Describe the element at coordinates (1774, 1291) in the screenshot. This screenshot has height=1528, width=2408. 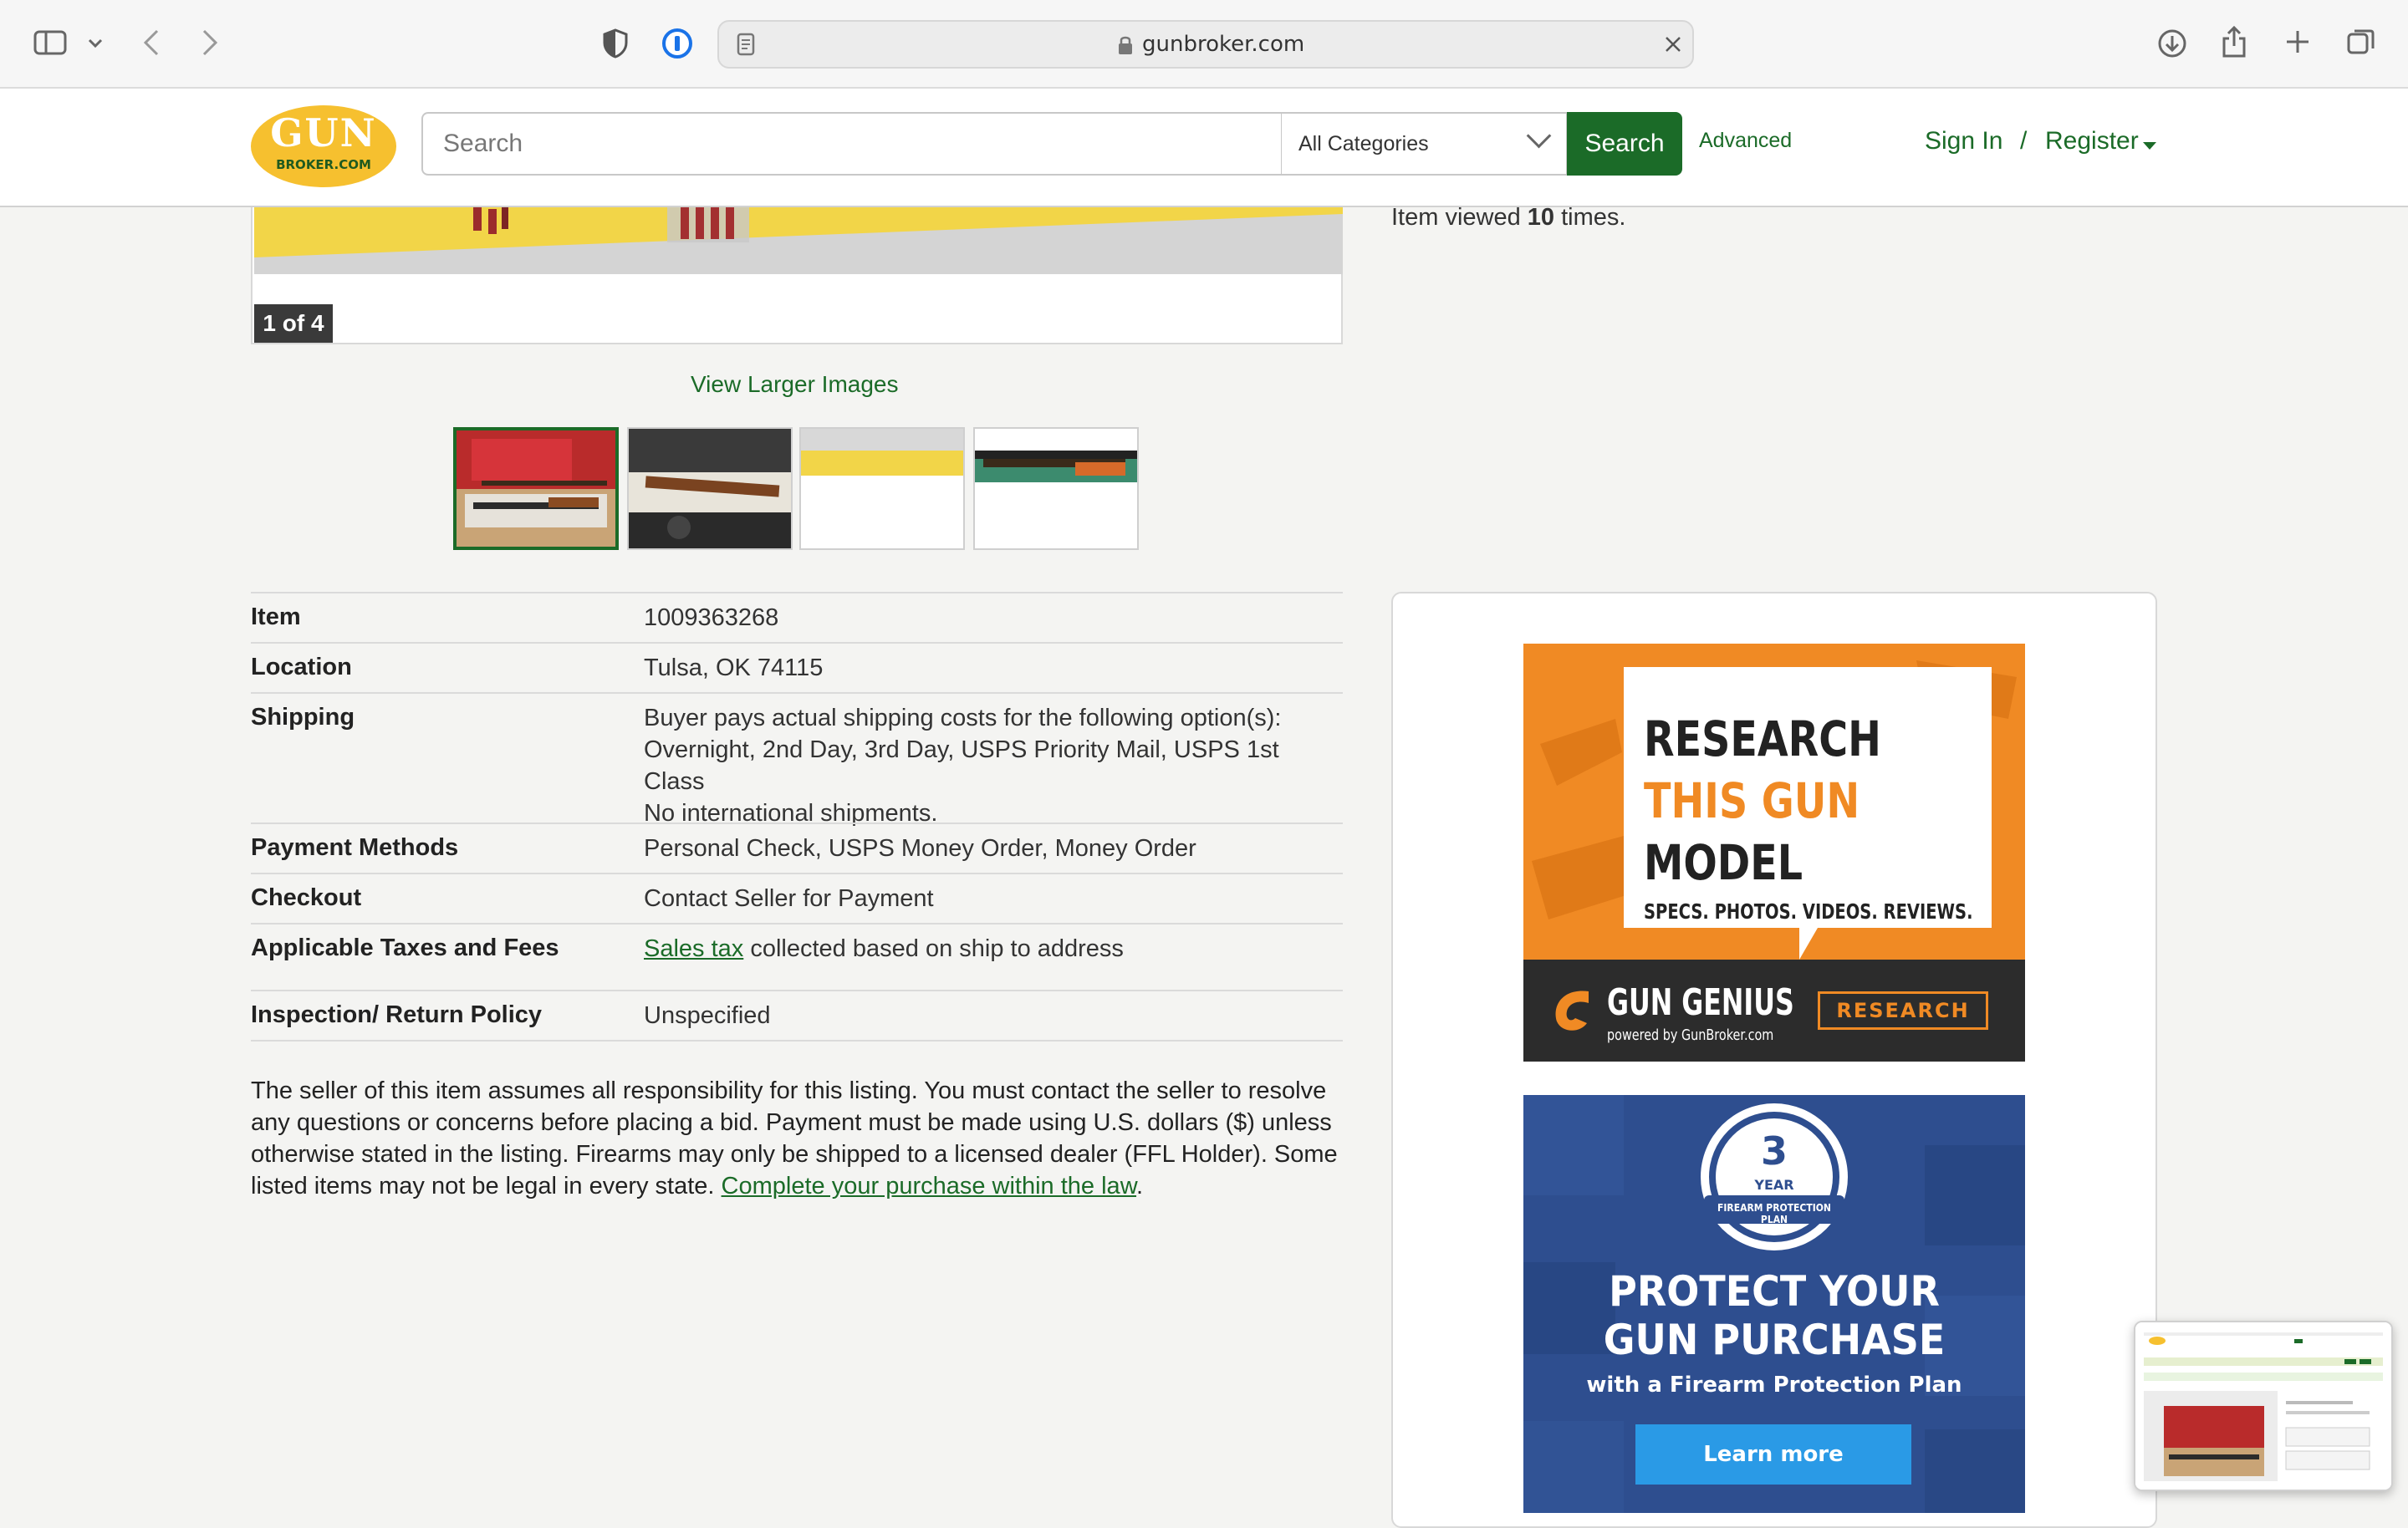
I see `ad-headline: PROTECT YOUR` at that location.